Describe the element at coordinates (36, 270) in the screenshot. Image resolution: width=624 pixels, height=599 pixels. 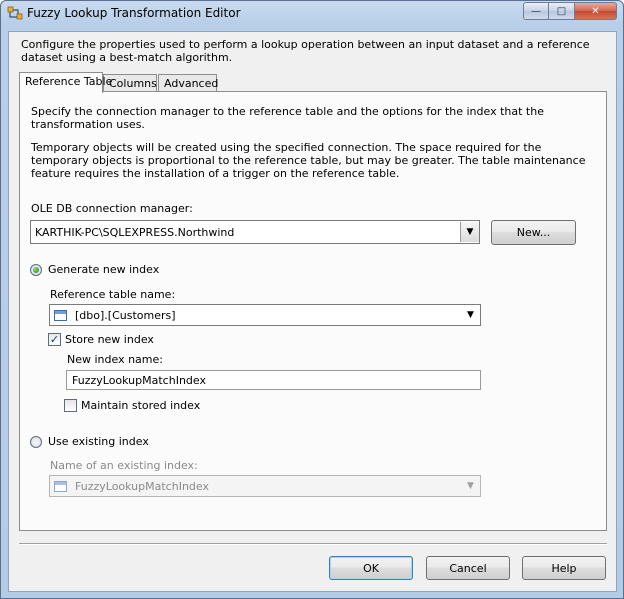
I see `generate-new-index-radio` at that location.